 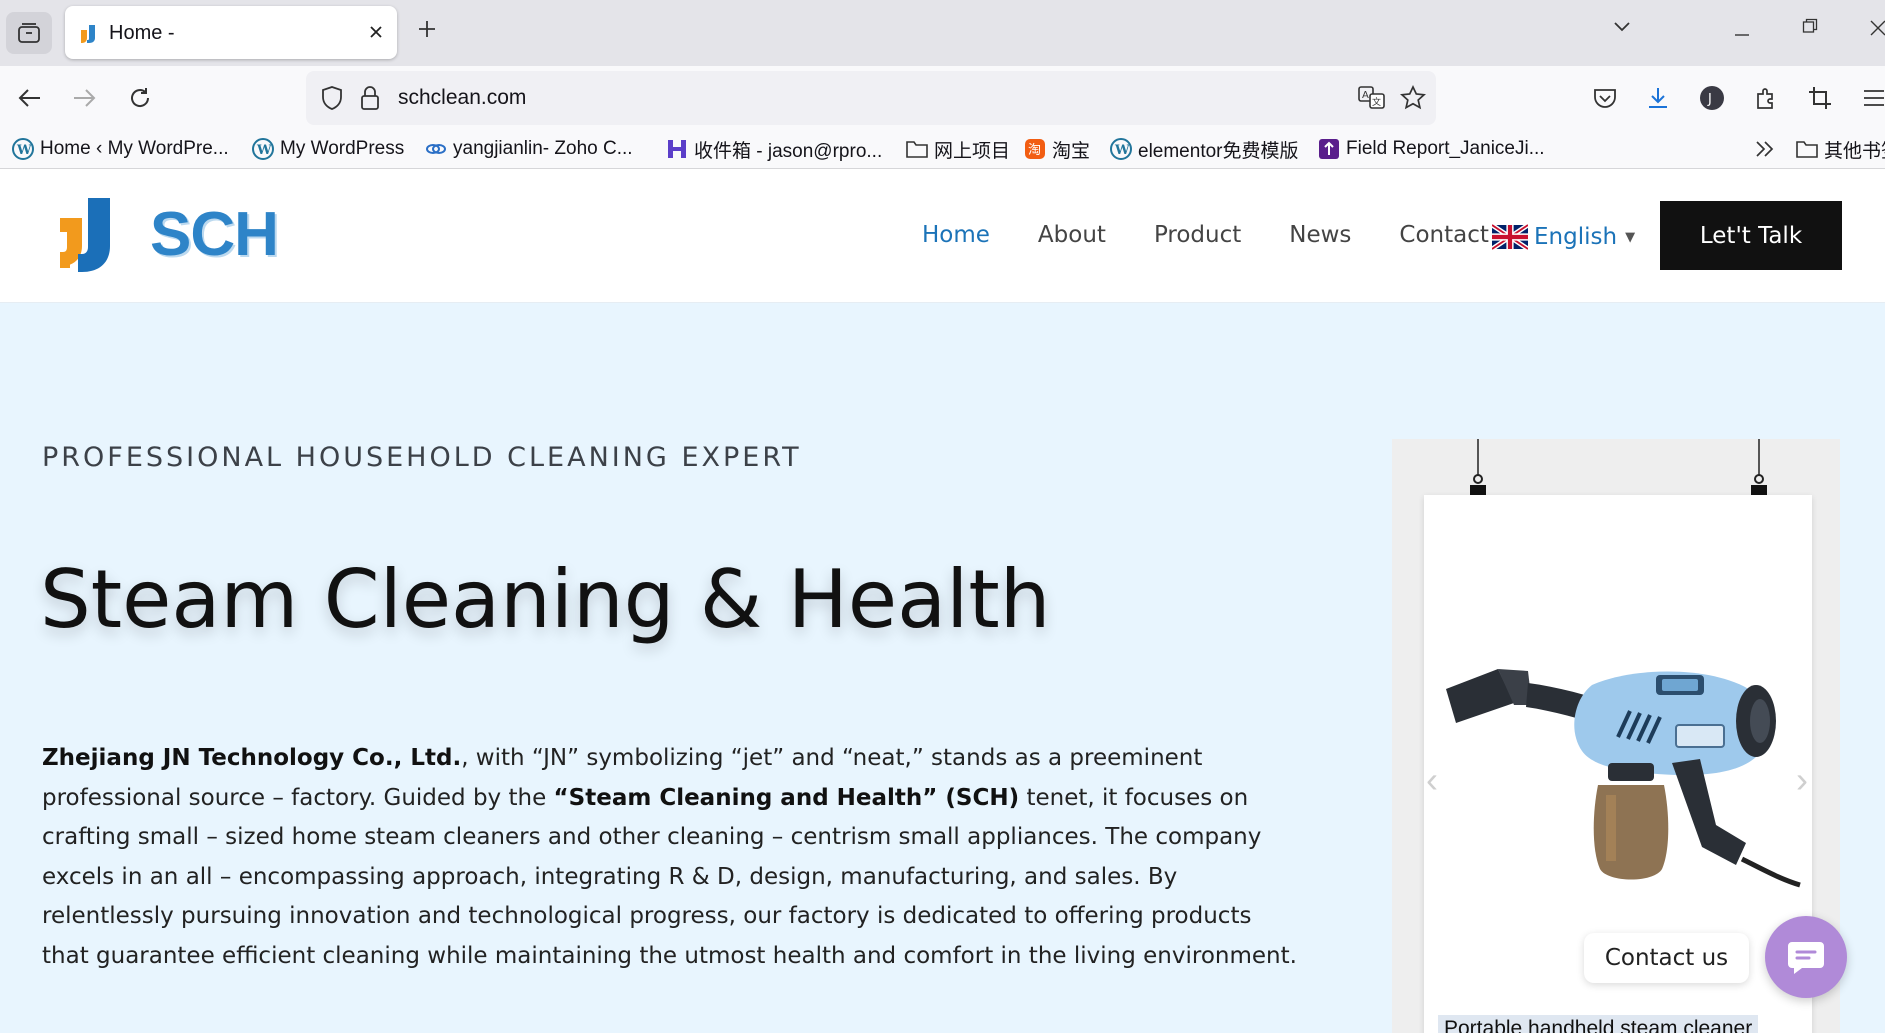 I want to click on url-text: schclean.com, so click(x=462, y=97).